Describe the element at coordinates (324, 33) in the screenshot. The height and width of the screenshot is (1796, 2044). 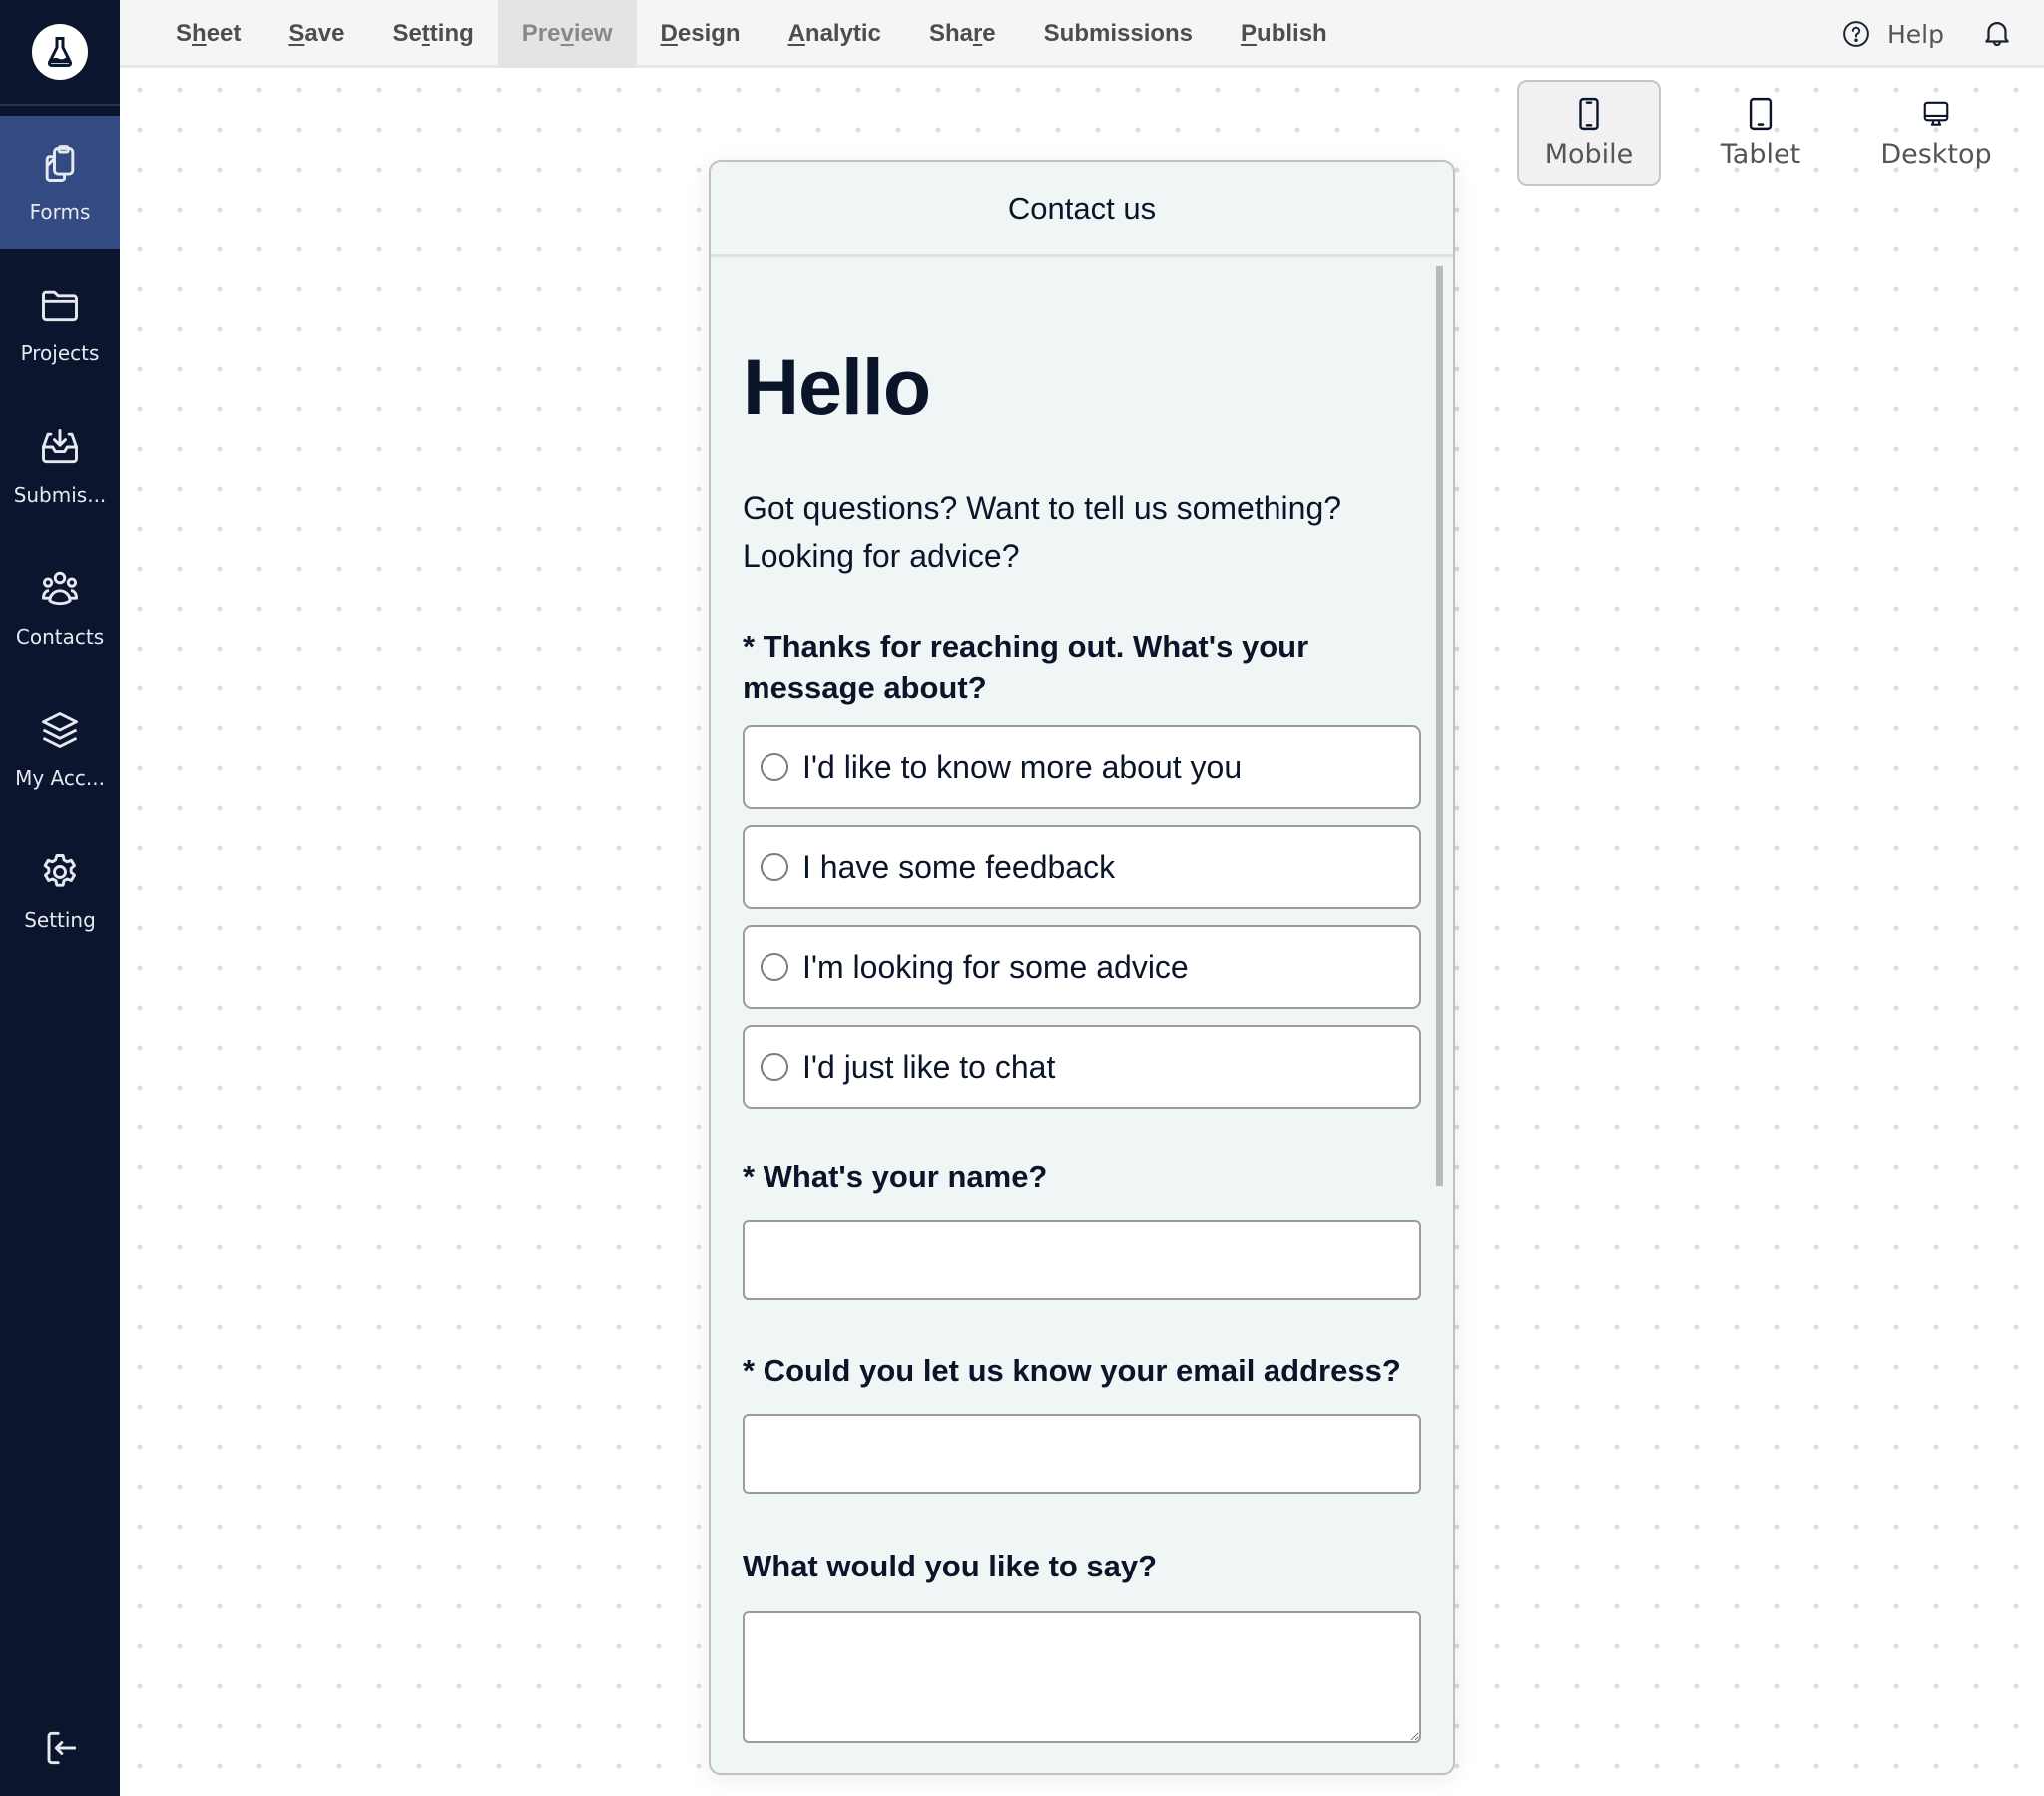
I see `menu-label: ave` at that location.